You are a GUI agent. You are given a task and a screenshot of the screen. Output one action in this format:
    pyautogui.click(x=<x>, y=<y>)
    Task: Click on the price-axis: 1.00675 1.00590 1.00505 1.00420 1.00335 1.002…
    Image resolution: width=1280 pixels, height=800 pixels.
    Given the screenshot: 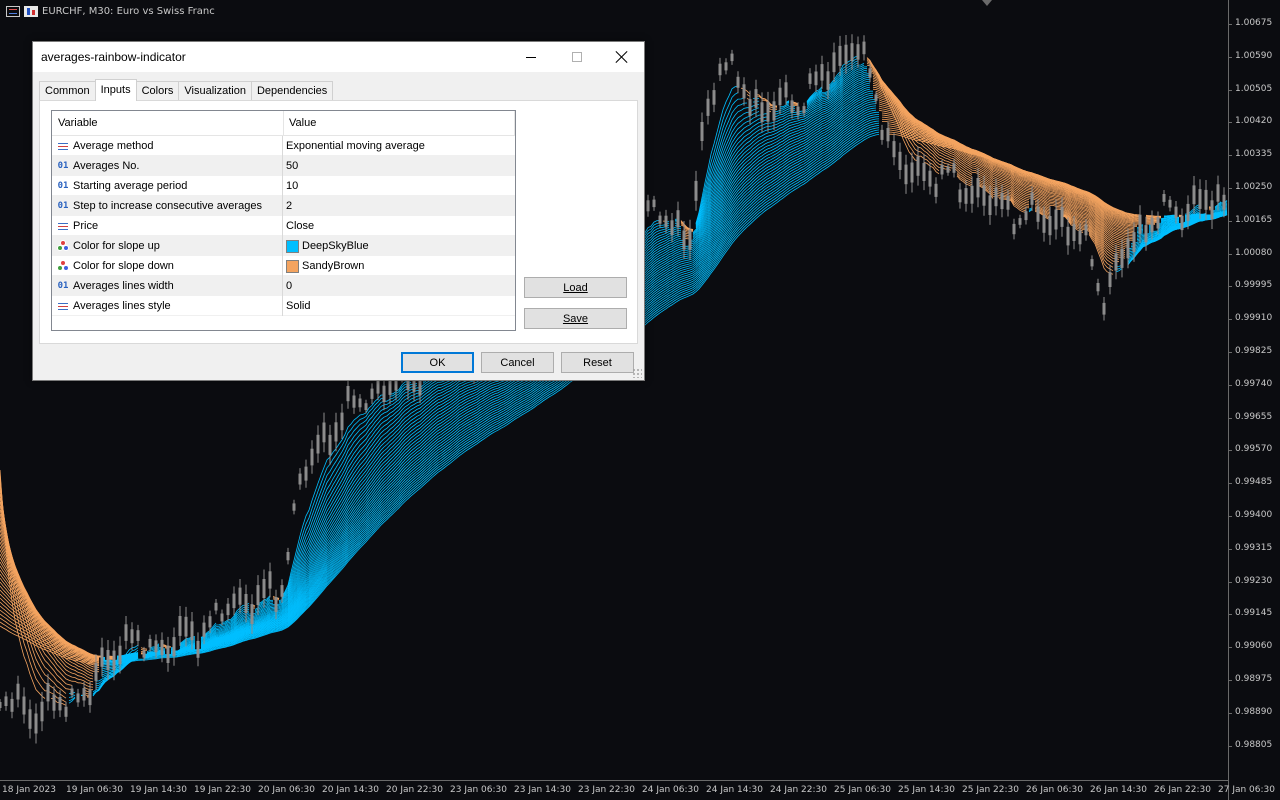 What is the action you would take?
    pyautogui.click(x=1254, y=400)
    